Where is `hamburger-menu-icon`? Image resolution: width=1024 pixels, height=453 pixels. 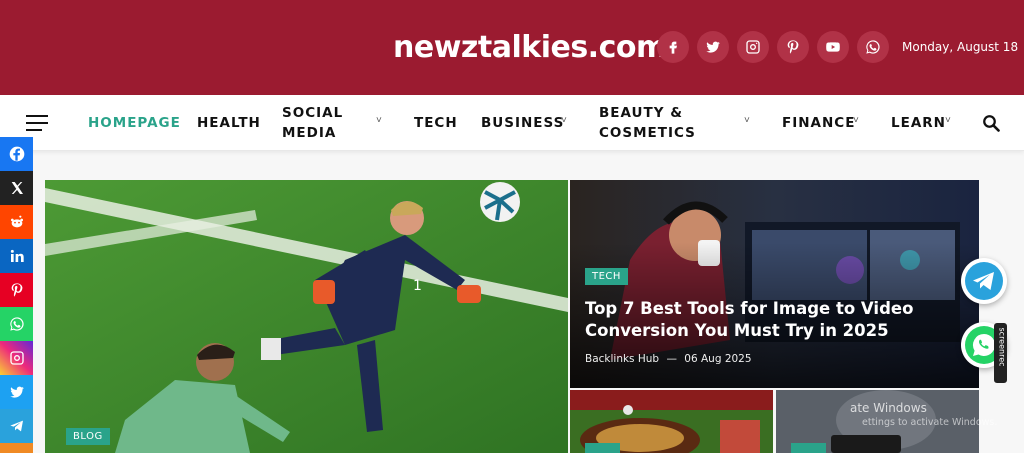
hamburger-menu-icon is located at coordinates (37, 123).